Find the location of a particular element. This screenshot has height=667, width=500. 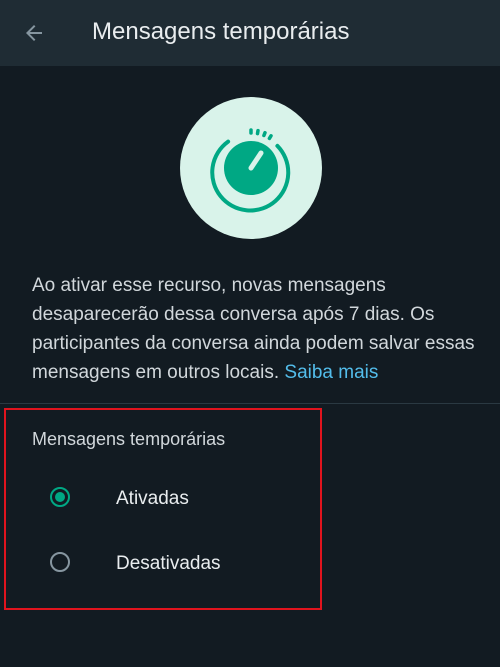

setting-title: Mensagens temporárias is located at coordinates (129, 439).